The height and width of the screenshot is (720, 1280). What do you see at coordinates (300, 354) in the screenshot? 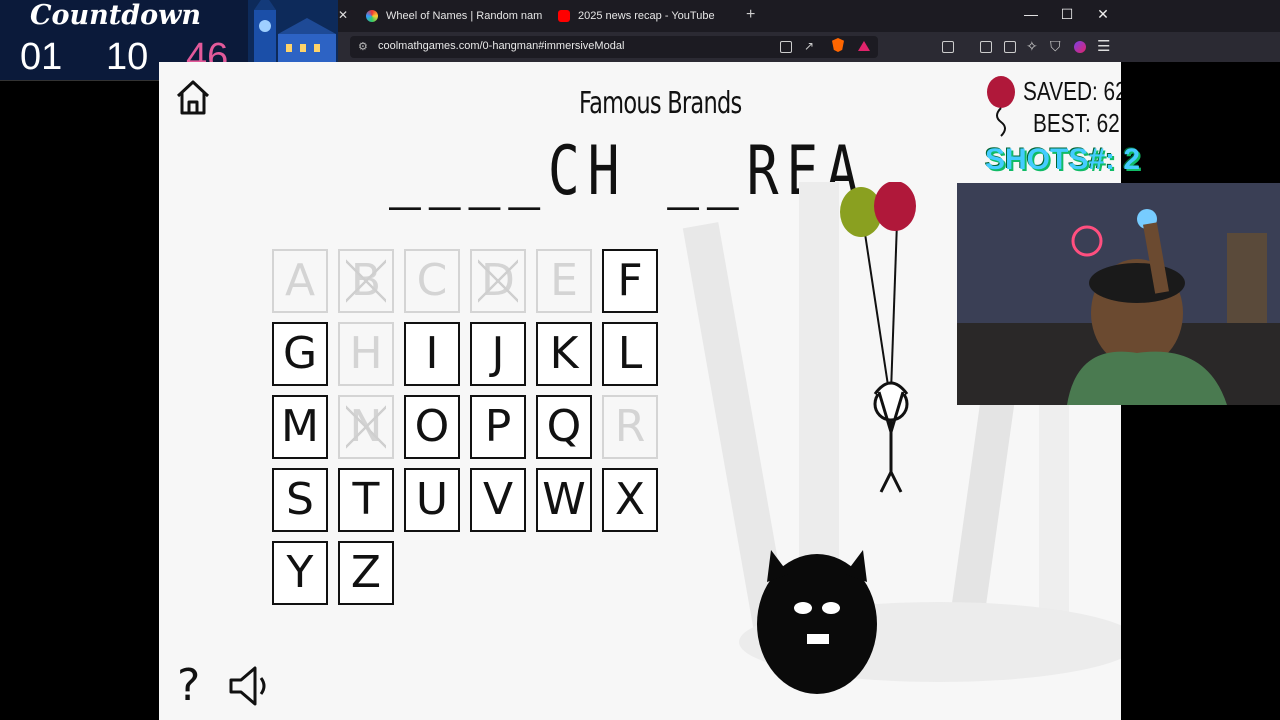
I see `key-g: G` at bounding box center [300, 354].